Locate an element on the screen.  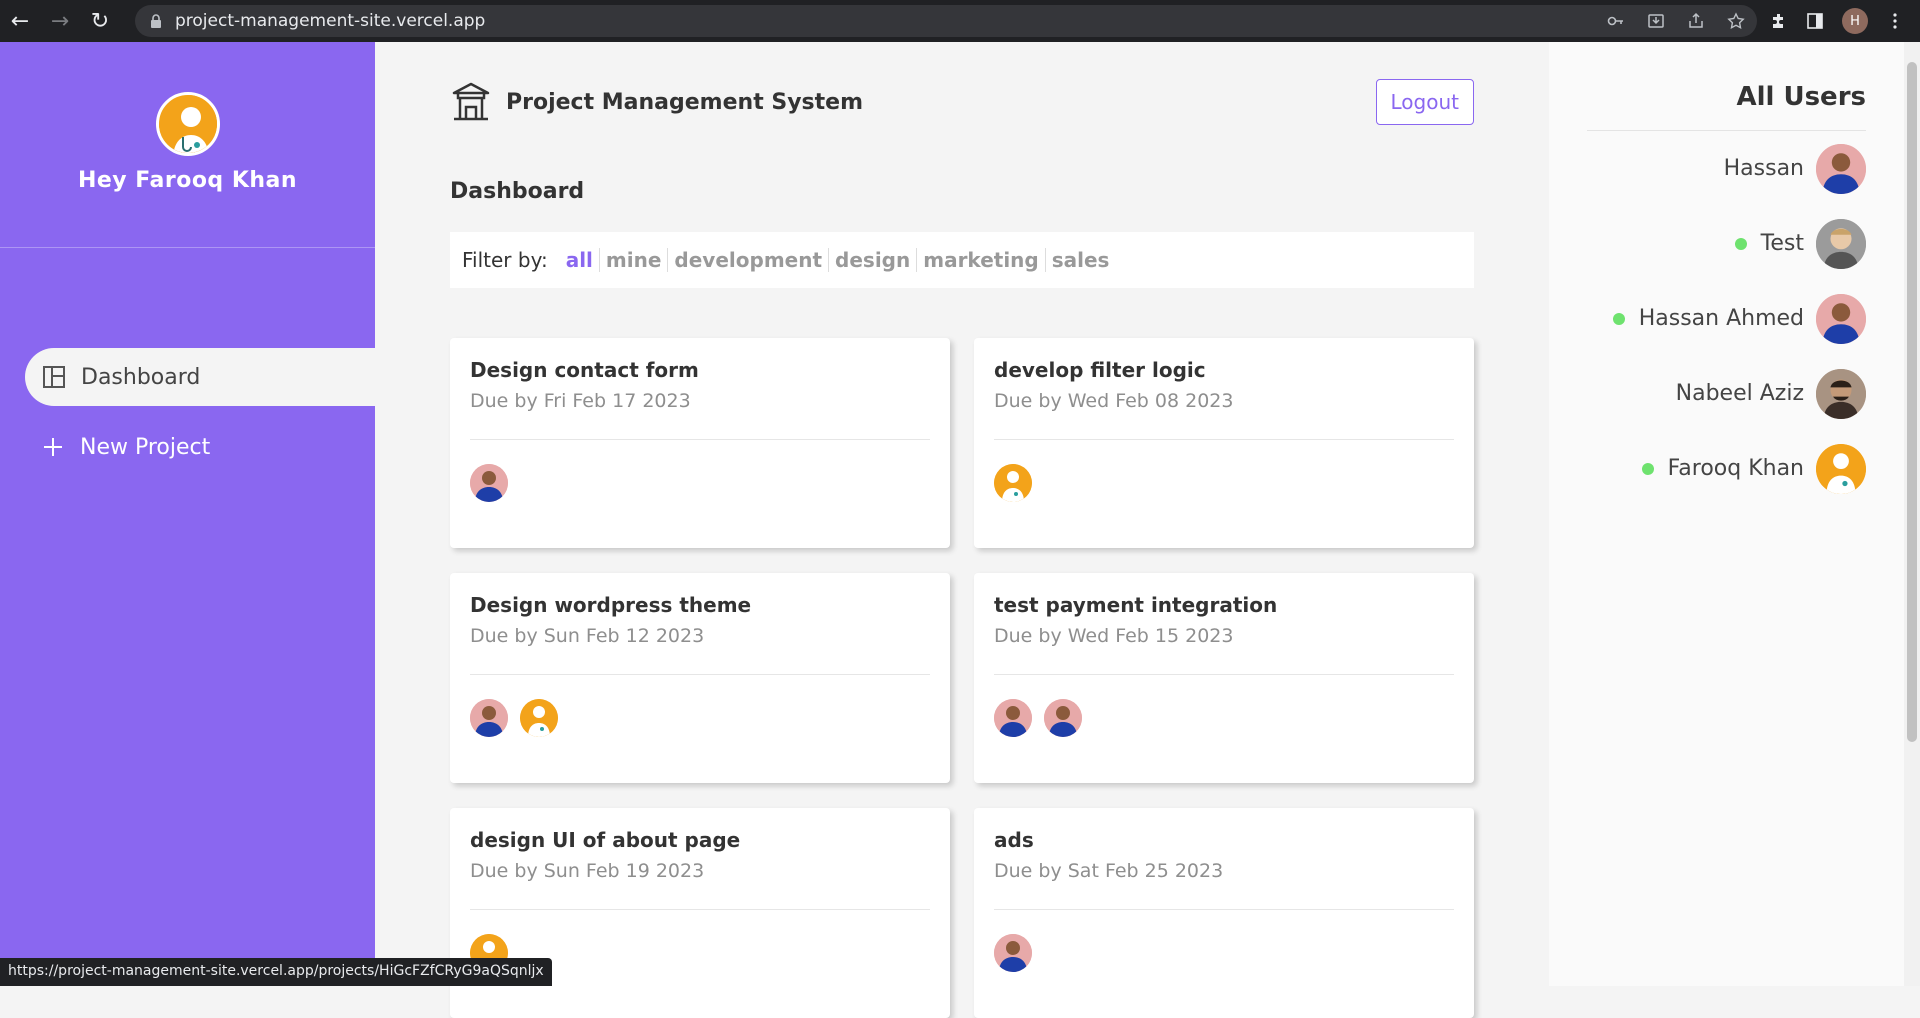
project-title: Design contact form is located at coordinates (700, 370).